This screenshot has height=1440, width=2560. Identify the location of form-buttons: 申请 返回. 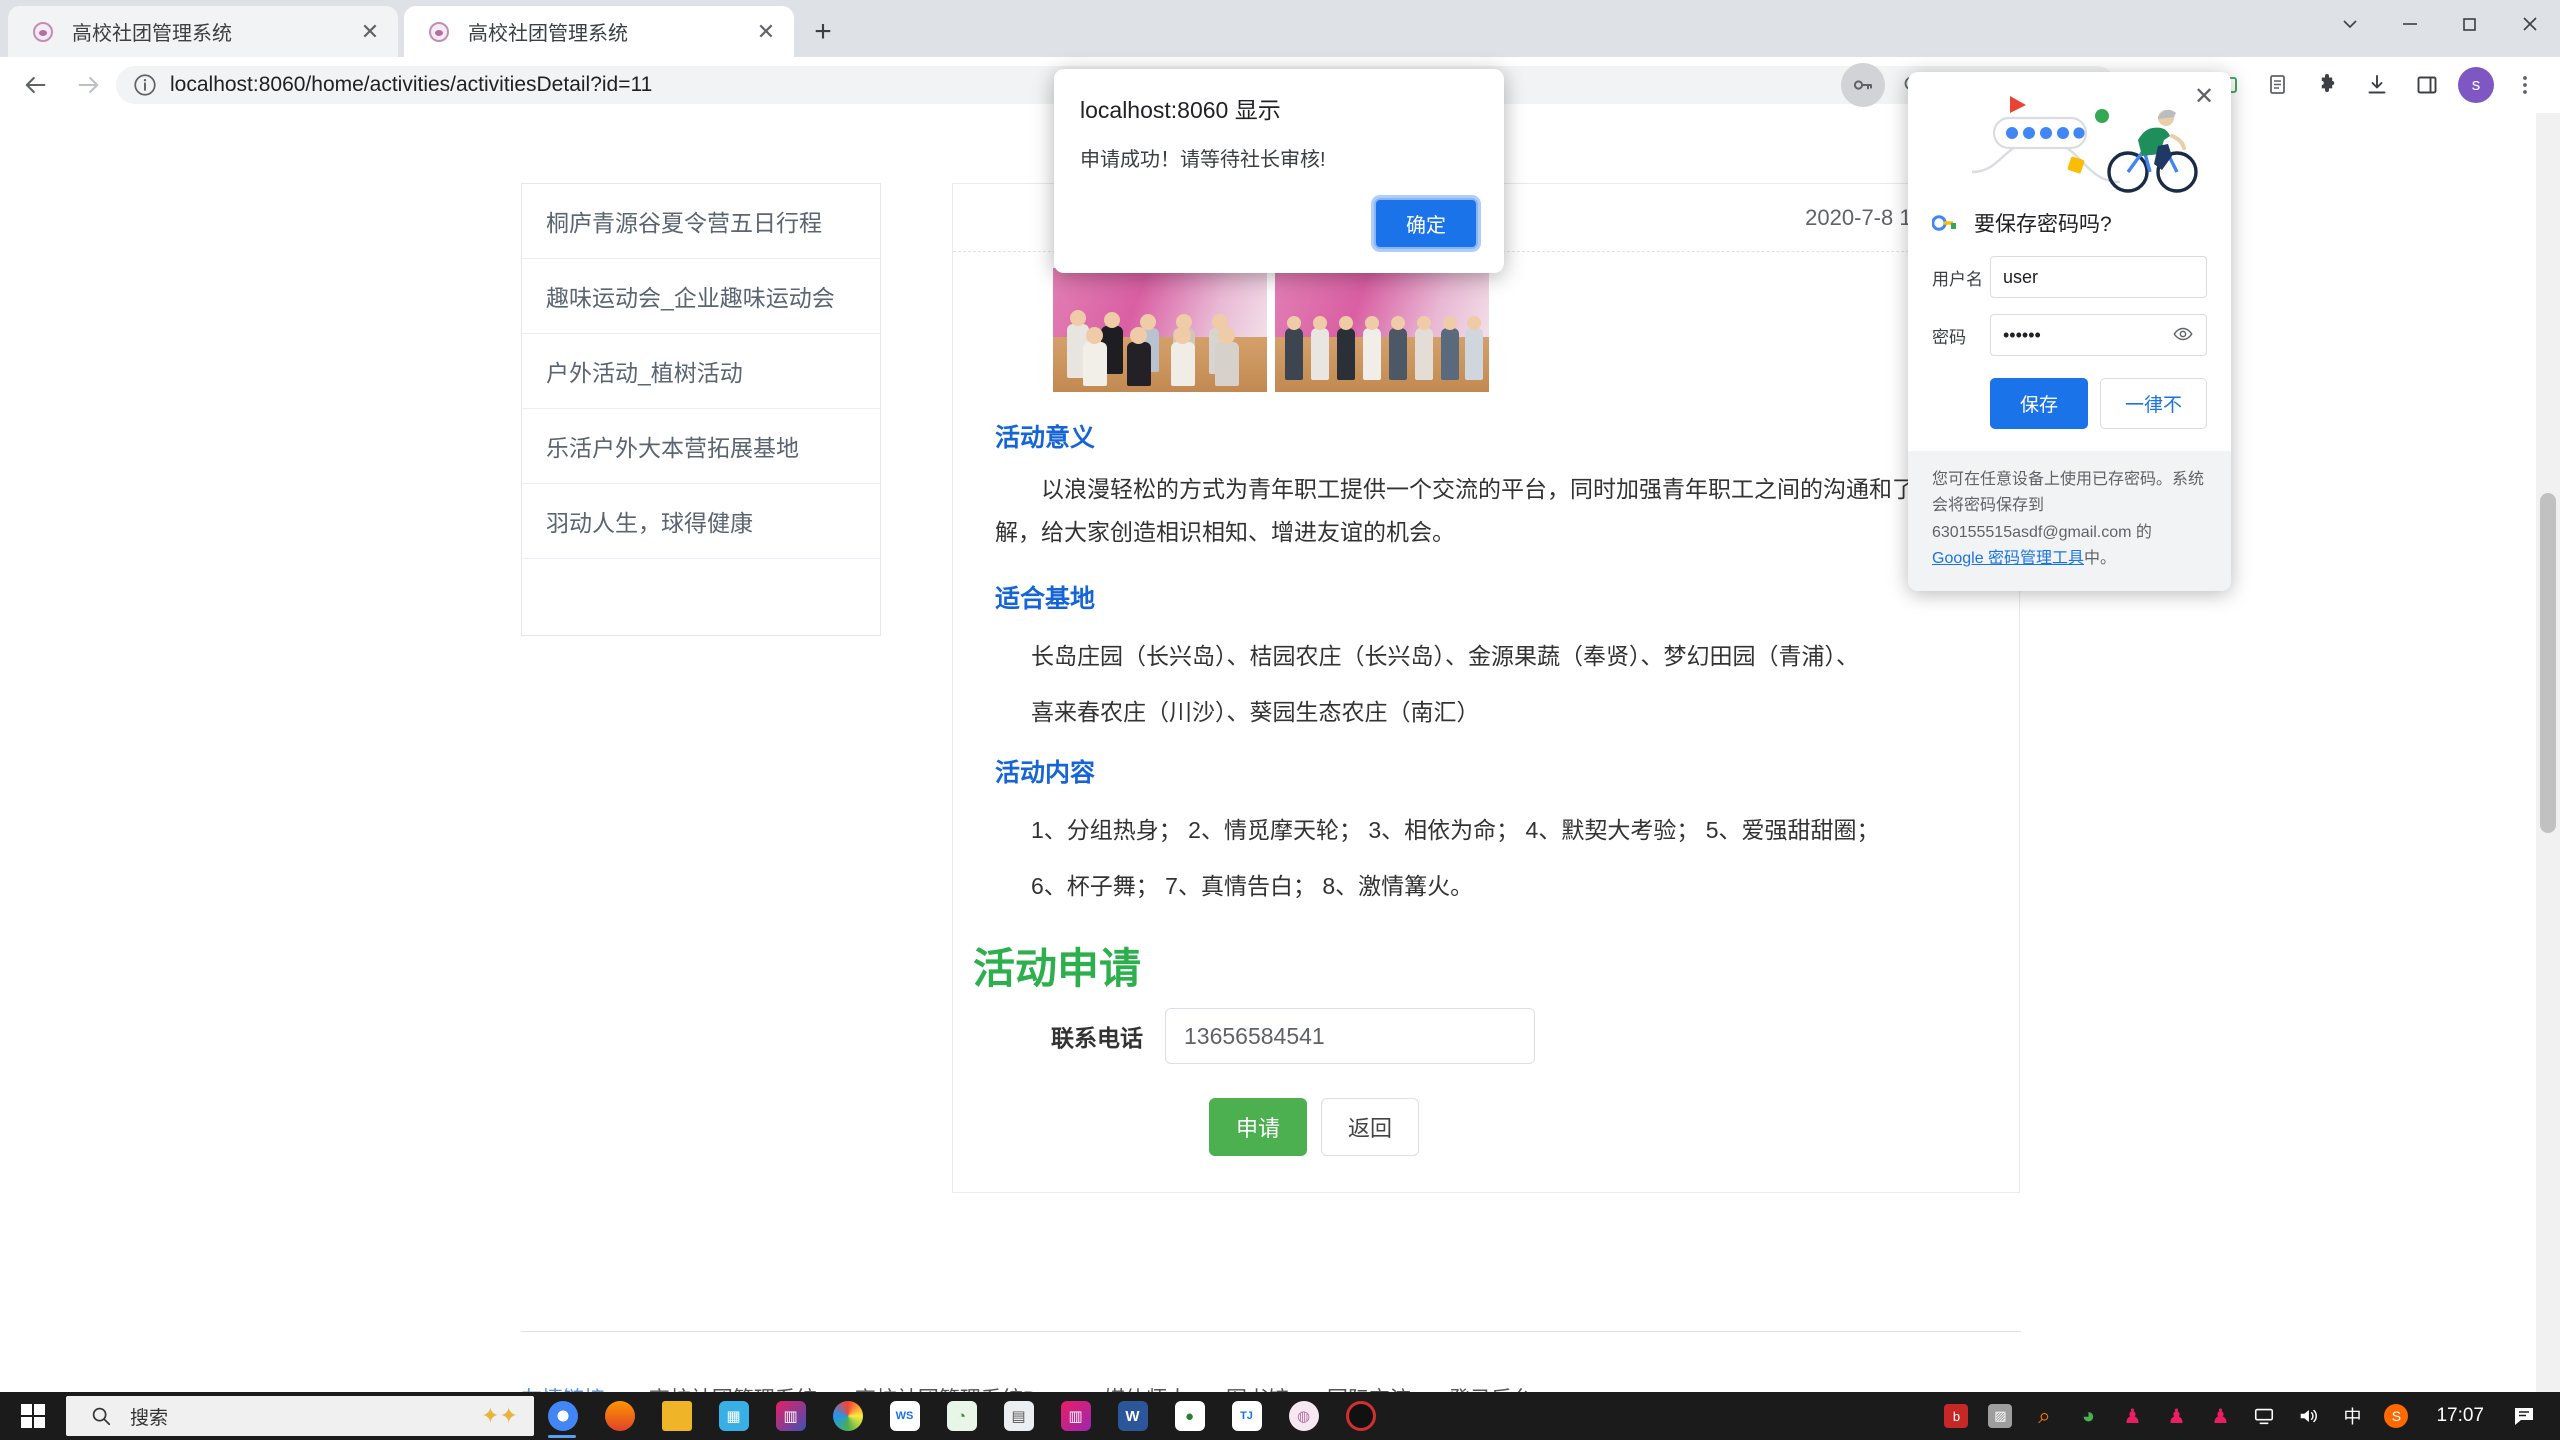
(1614, 1127).